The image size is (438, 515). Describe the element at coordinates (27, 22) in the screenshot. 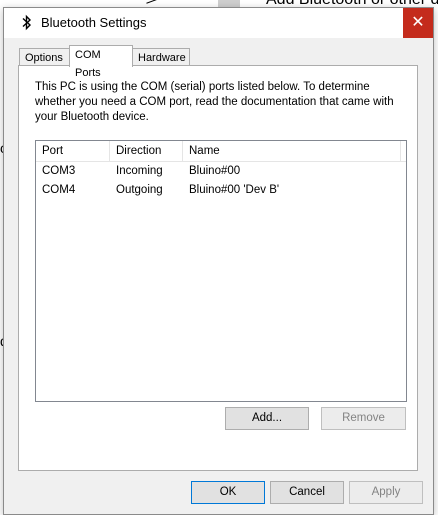

I see `bluetooth-icon` at that location.